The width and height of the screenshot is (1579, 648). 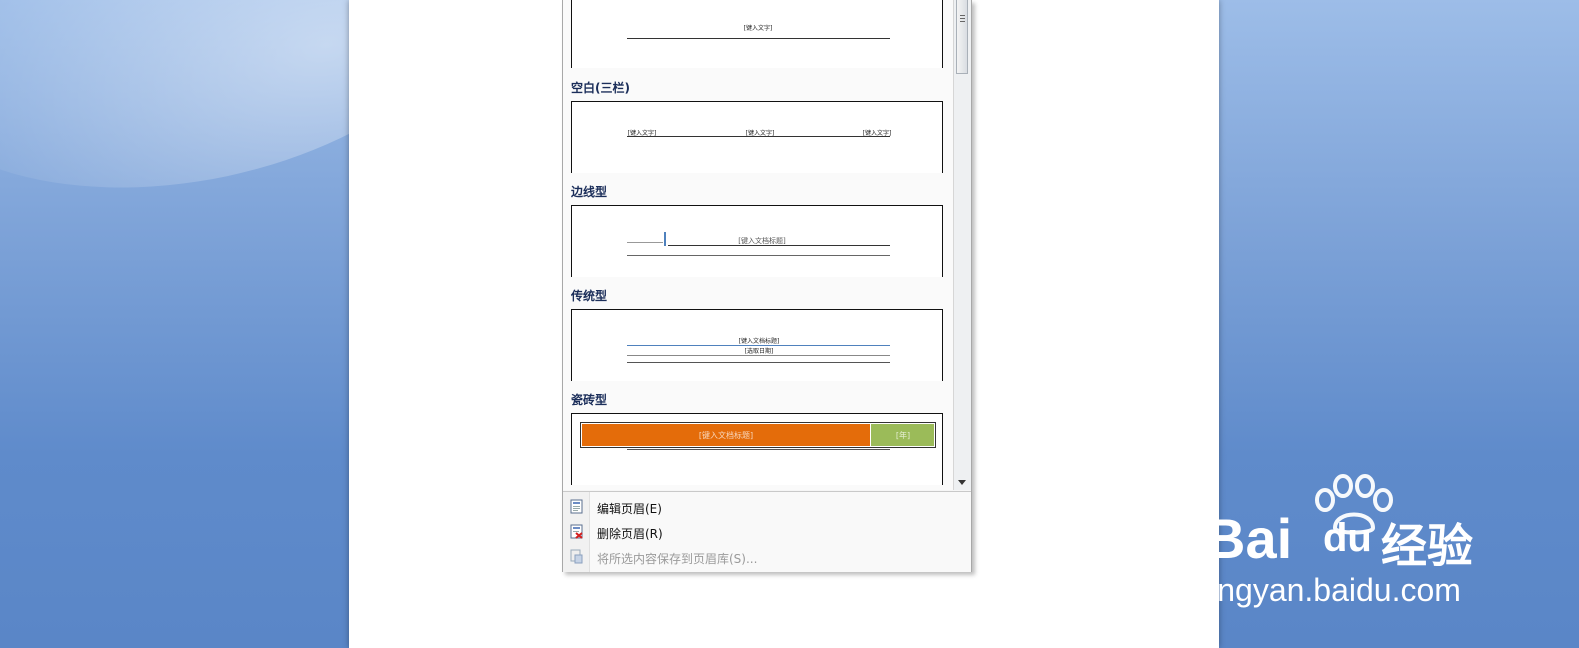 I want to click on baidu-watermark: Bai du 经验 jingyan.baidu.com, so click(x=1349, y=540).